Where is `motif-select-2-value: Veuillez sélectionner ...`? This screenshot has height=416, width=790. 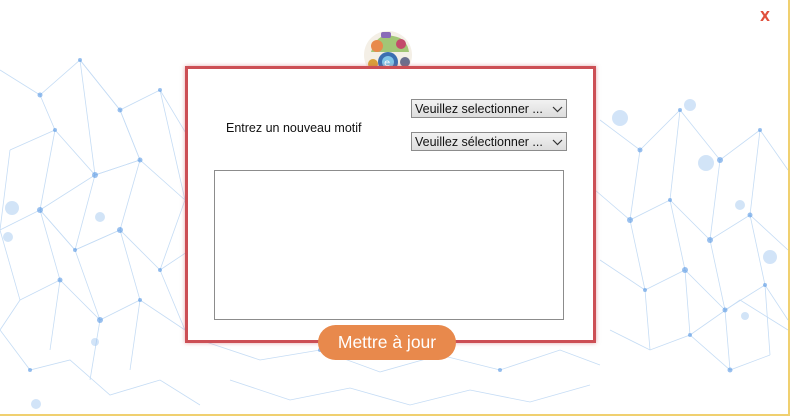
motif-select-2-value: Veuillez sélectionner ... is located at coordinates (479, 142).